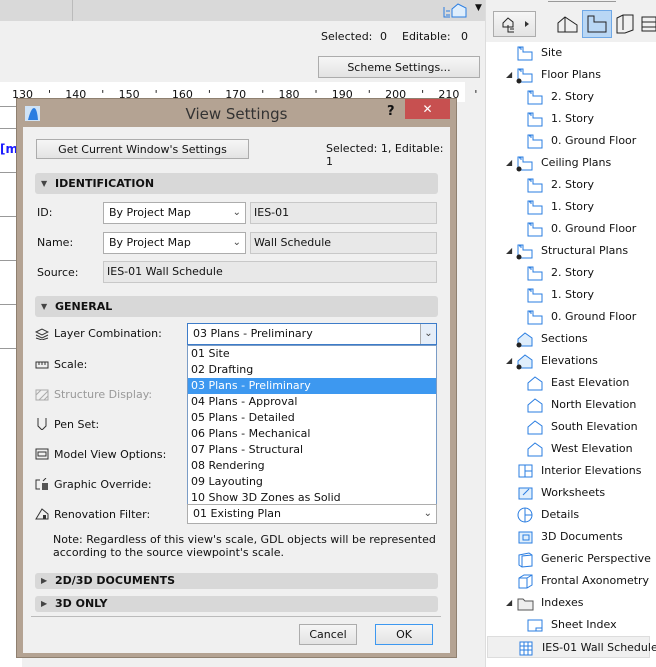  I want to click on dropdown-option: 09 Layouting, so click(312, 482).